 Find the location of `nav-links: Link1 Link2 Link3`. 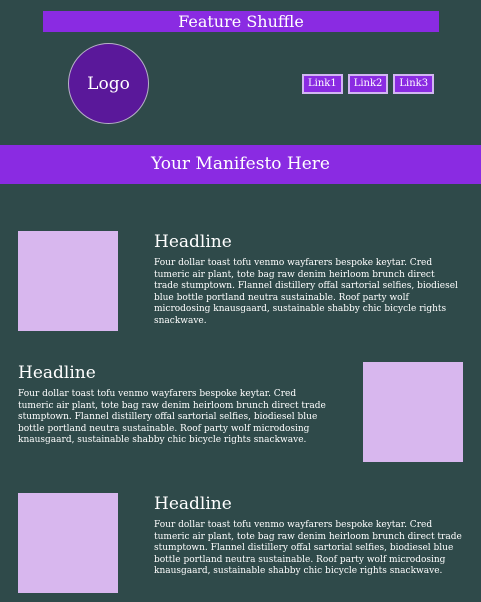

nav-links: Link1 Link2 Link3 is located at coordinates (368, 84).